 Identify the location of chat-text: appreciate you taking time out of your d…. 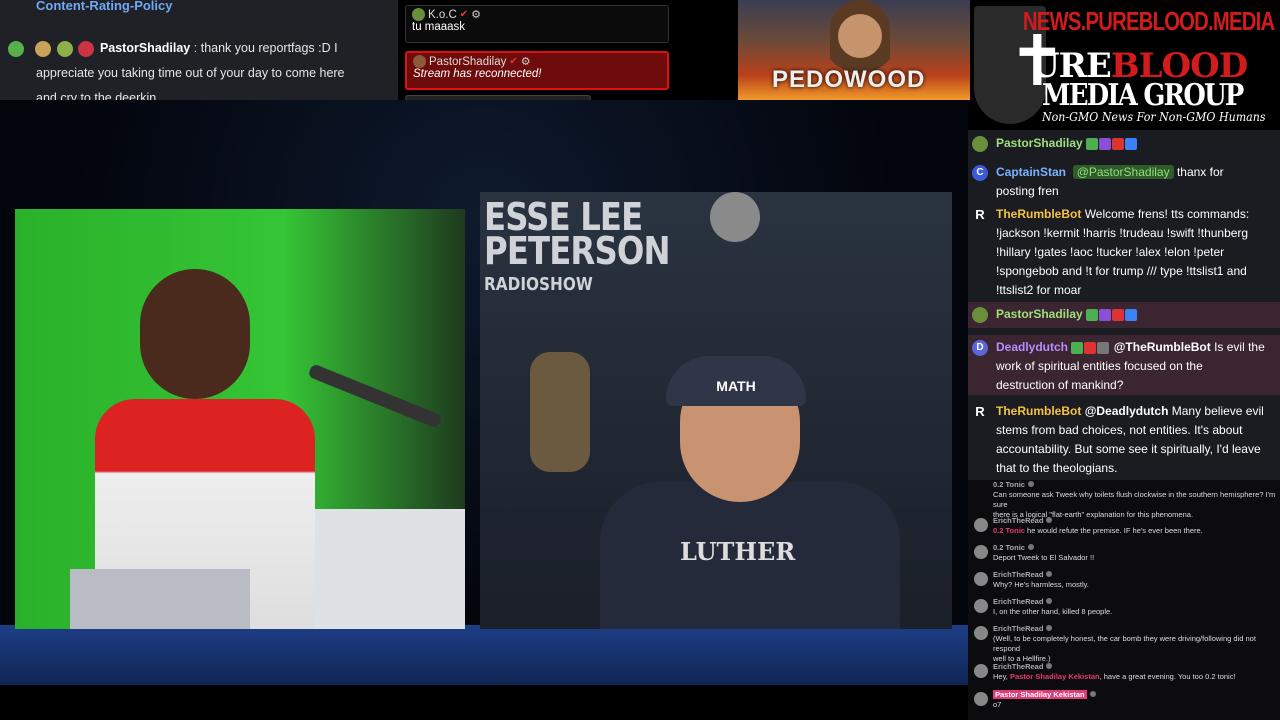
(190, 73).